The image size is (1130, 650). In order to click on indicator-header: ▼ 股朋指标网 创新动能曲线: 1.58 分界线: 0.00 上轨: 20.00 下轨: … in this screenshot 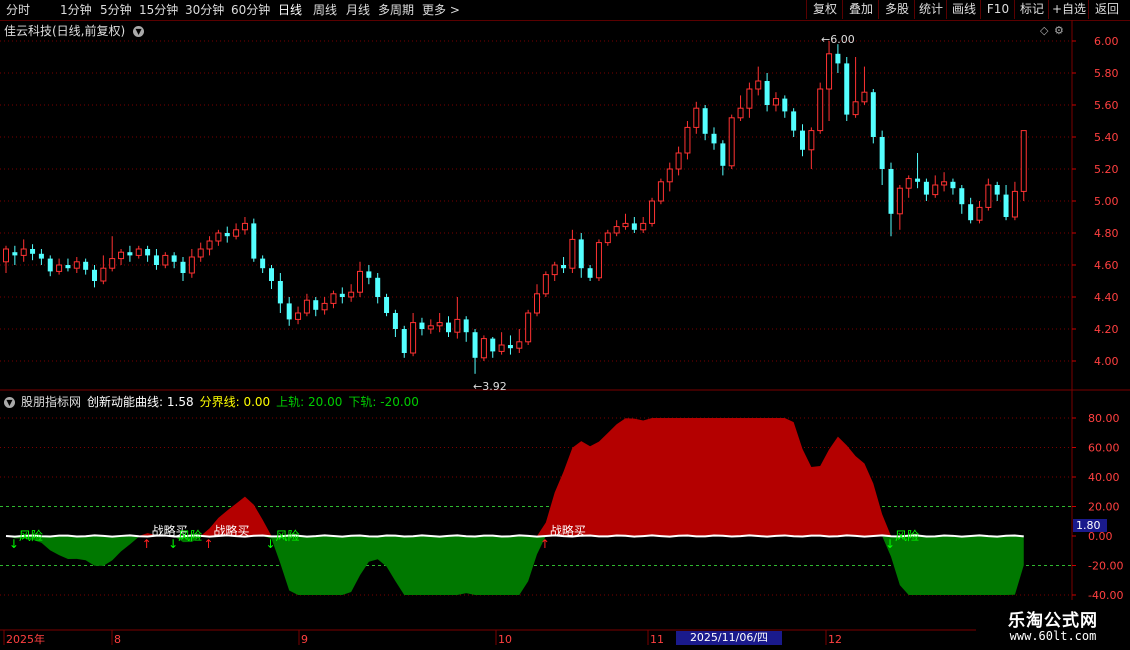, I will do `click(214, 401)`.